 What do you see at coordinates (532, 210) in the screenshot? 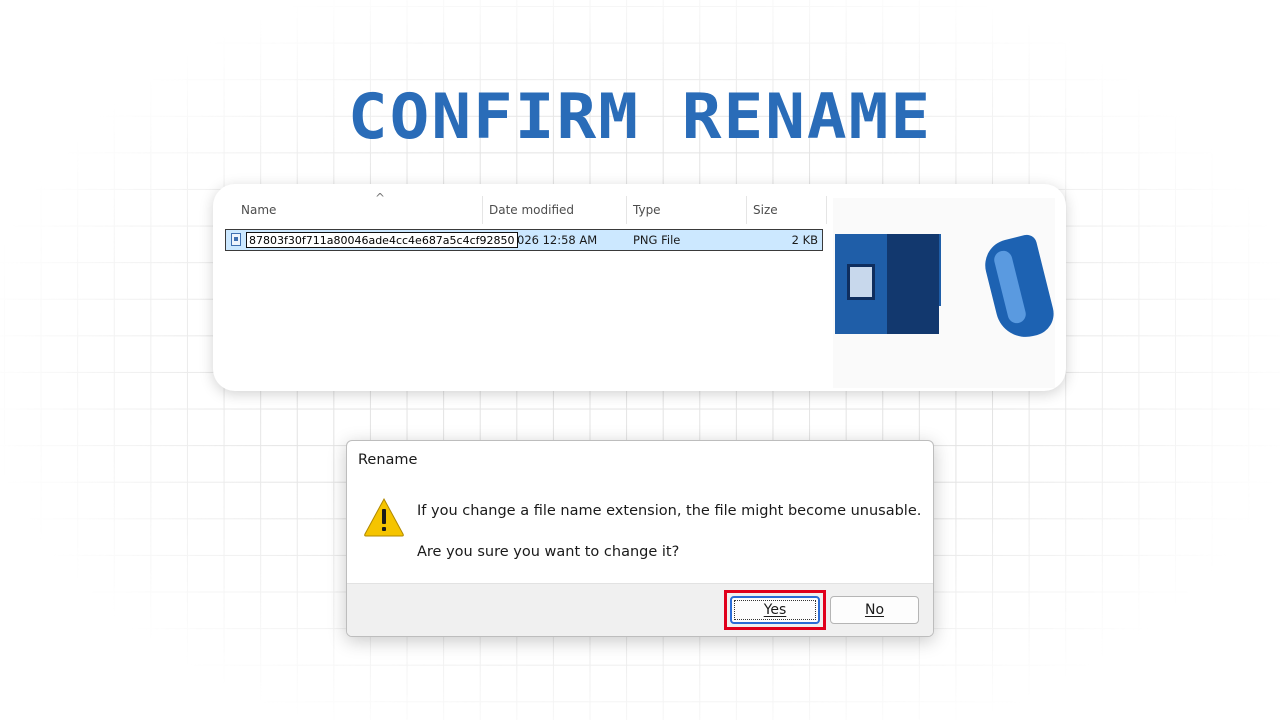
I see `column-header-date-label: Date modified` at bounding box center [532, 210].